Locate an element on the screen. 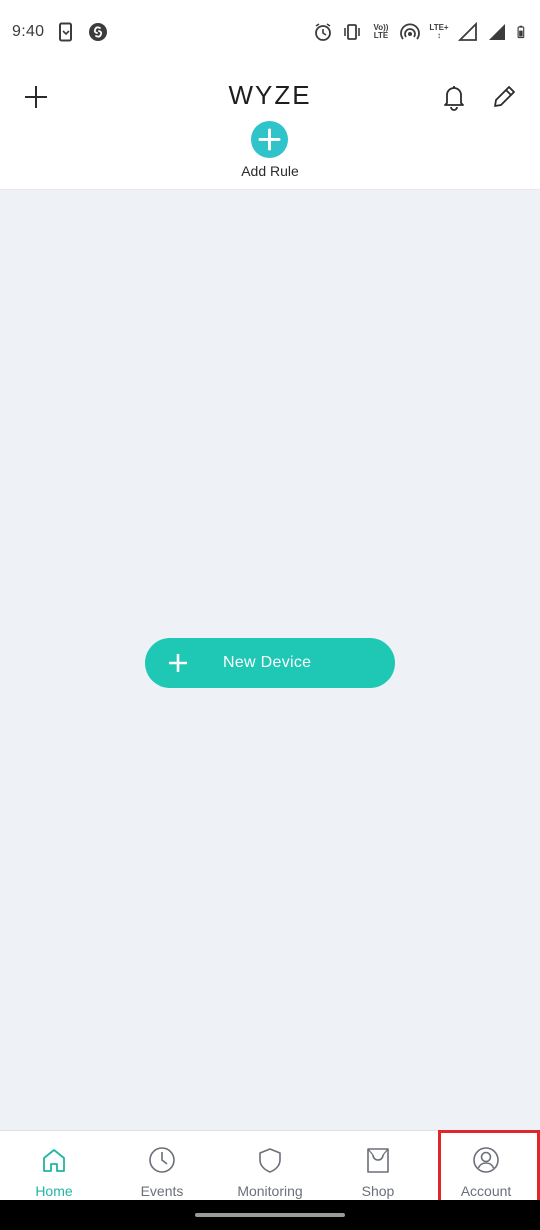  system-gesture-bar is located at coordinates (270, 1215).